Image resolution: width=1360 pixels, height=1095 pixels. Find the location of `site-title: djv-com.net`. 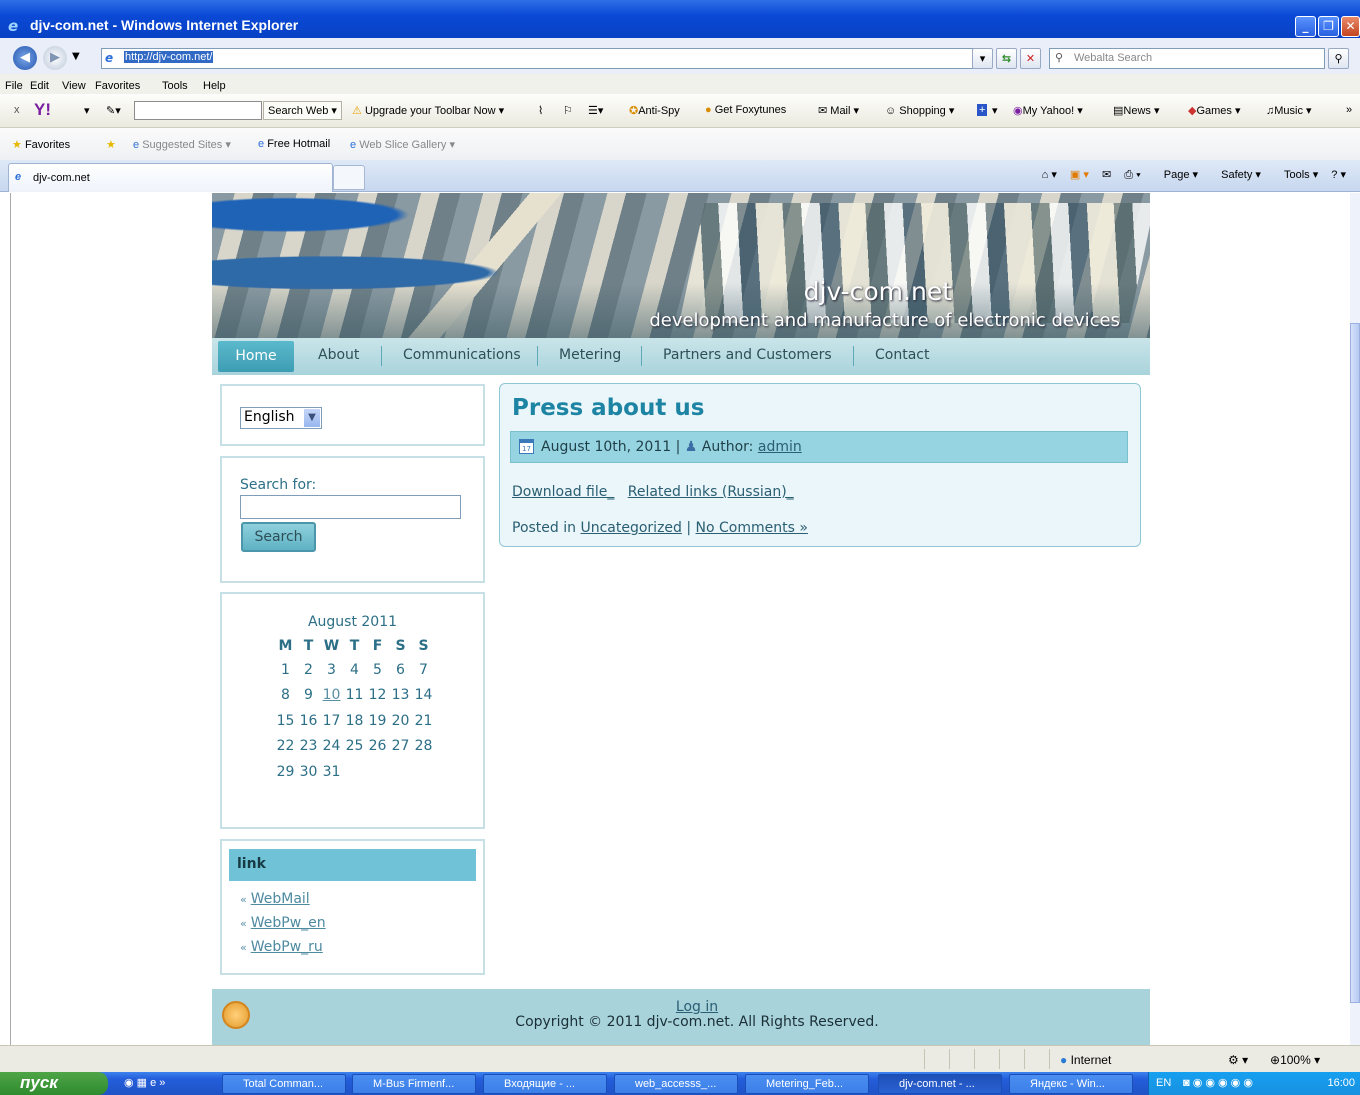

site-title: djv-com.net is located at coordinates (878, 291).